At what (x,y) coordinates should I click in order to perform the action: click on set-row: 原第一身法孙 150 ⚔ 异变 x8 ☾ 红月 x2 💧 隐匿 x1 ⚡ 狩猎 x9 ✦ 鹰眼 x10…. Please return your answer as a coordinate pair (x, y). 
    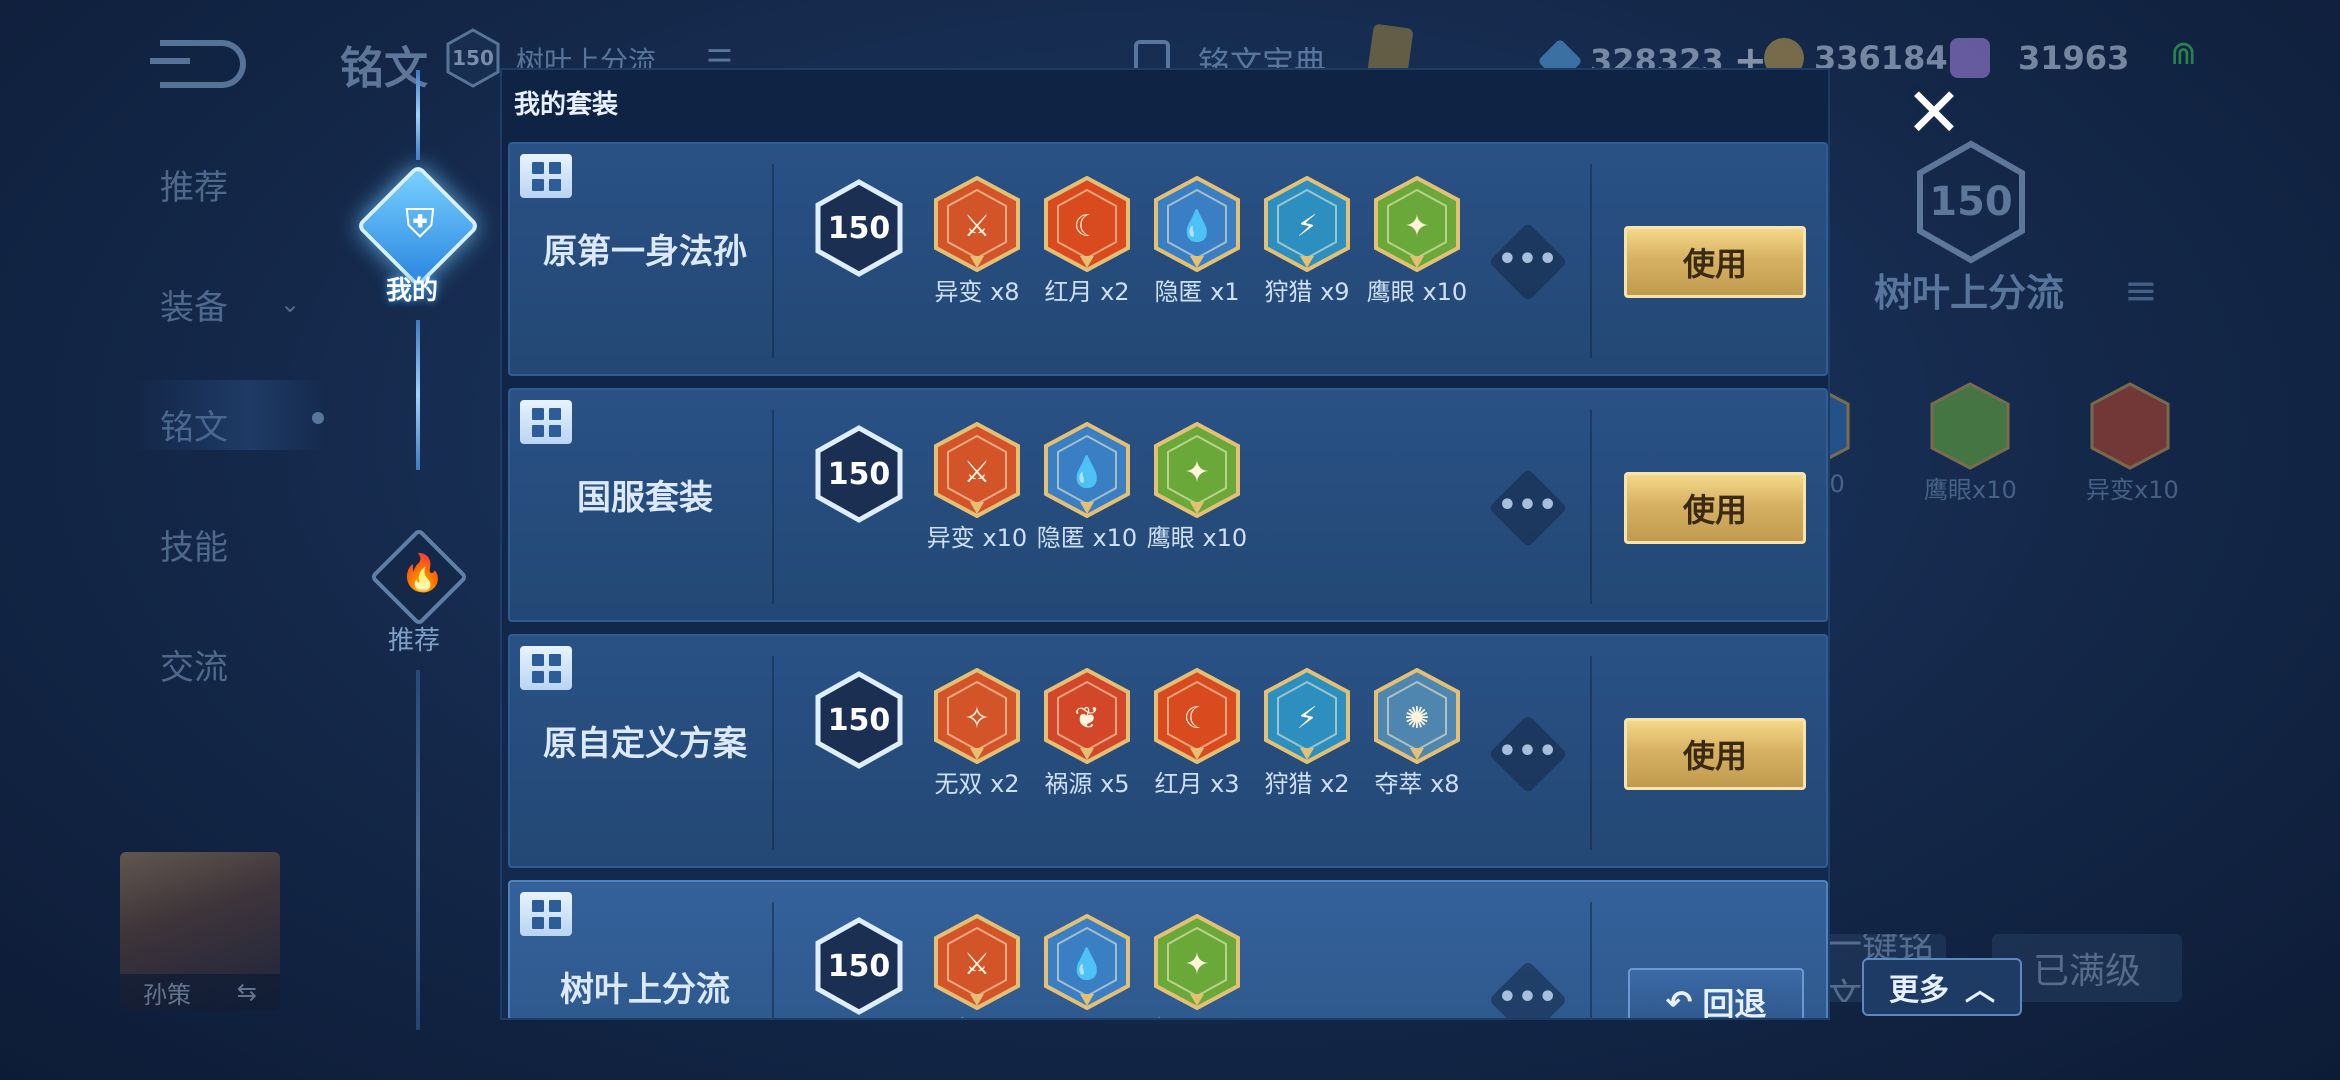
    Looking at the image, I should click on (1168, 259).